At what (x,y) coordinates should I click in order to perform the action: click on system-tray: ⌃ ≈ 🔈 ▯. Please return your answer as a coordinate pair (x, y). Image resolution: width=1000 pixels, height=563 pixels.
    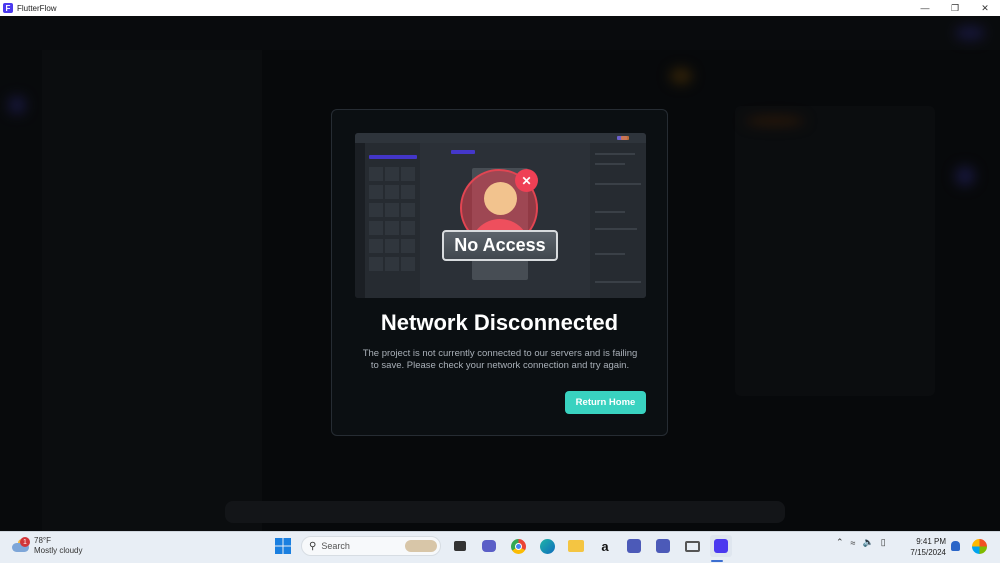
    Looking at the image, I should click on (864, 542).